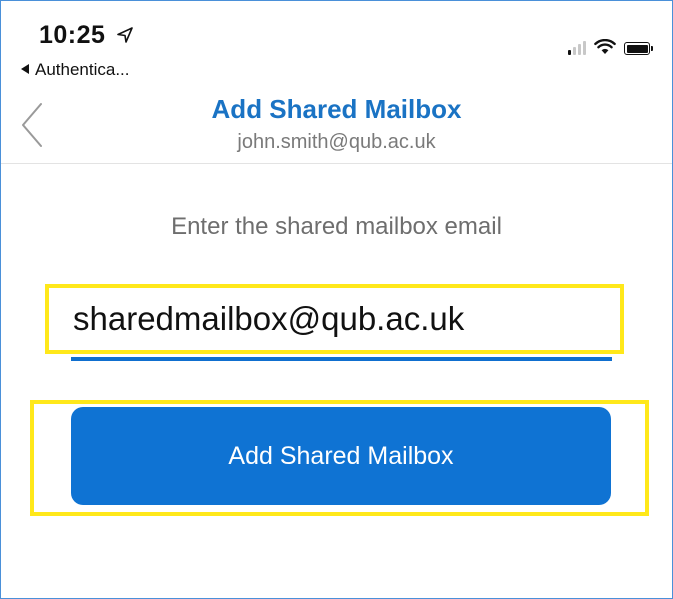 This screenshot has width=673, height=599. Describe the element at coordinates (336, 226) in the screenshot. I see `instruction-text: Enter the shared mailbox email` at that location.